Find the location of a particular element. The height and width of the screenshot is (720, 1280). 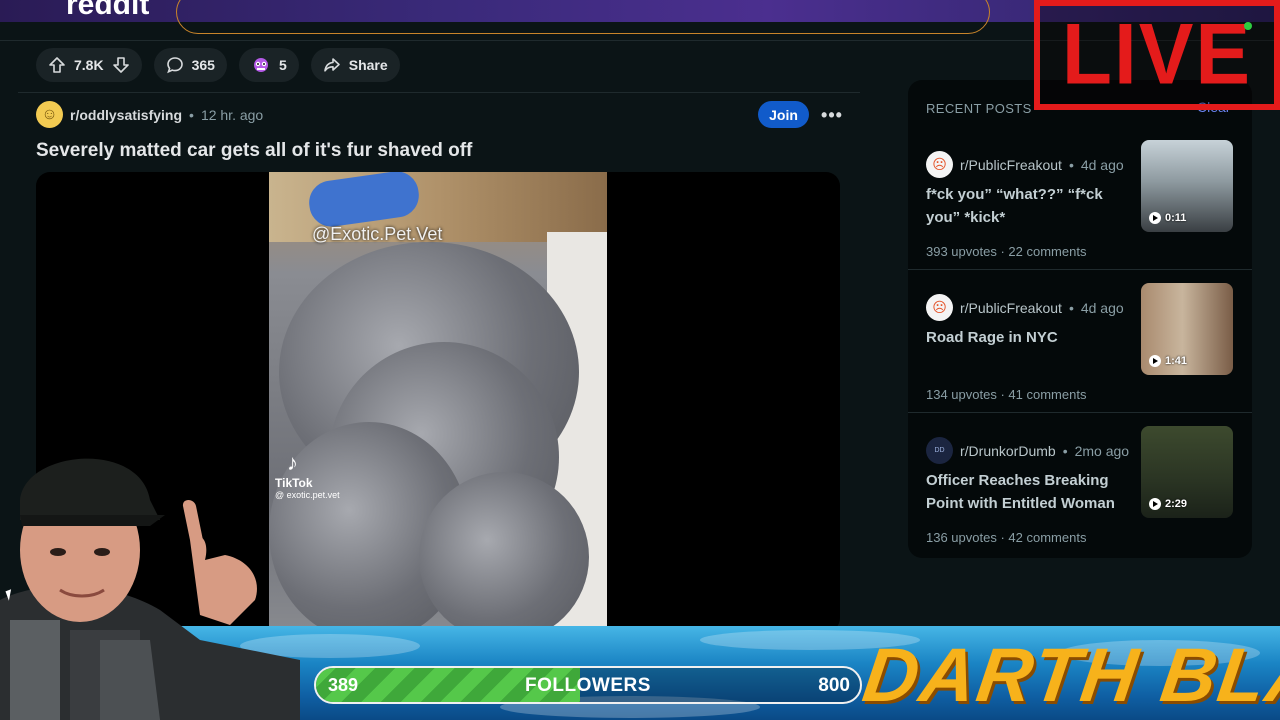

award-button: 5 is located at coordinates (268, 65).